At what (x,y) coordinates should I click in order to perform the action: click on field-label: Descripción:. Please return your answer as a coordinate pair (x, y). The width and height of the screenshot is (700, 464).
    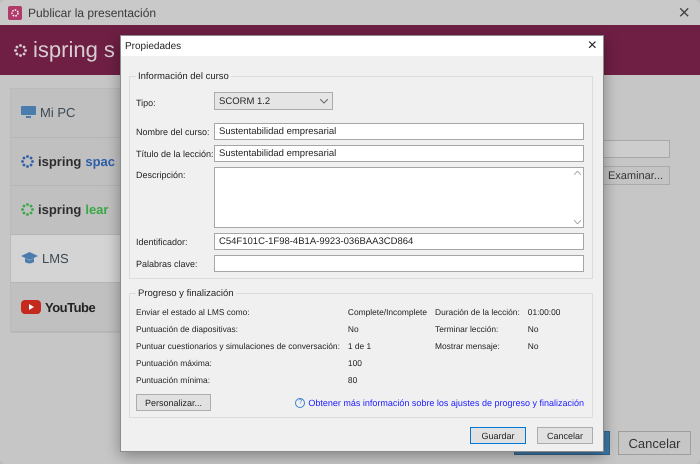
    Looking at the image, I should click on (161, 174).